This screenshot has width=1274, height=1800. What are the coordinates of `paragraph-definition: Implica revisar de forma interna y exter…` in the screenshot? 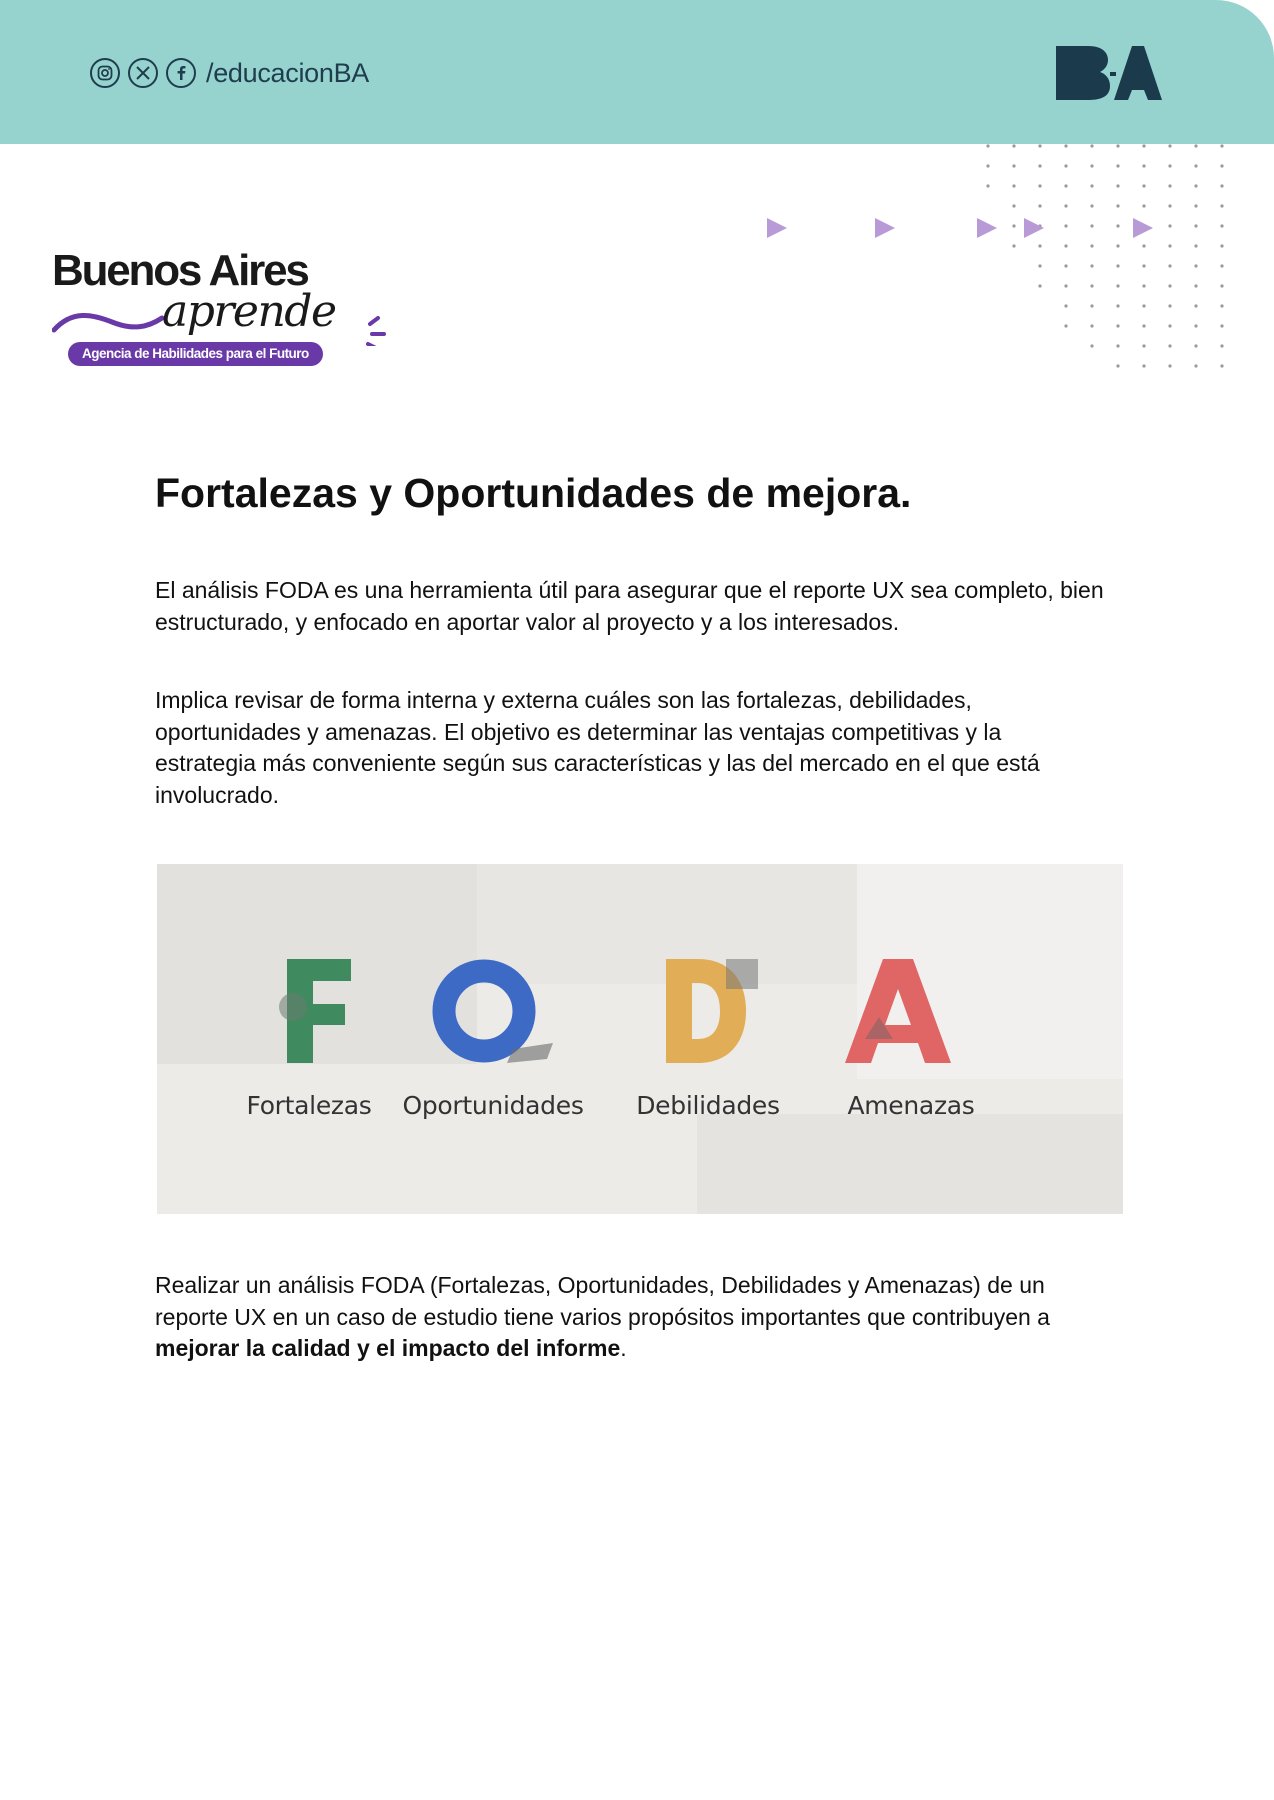 It's located at (597, 747).